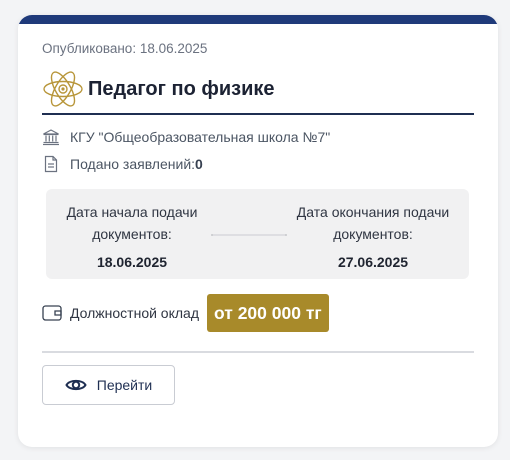  What do you see at coordinates (258, 352) in the screenshot?
I see `divider` at bounding box center [258, 352].